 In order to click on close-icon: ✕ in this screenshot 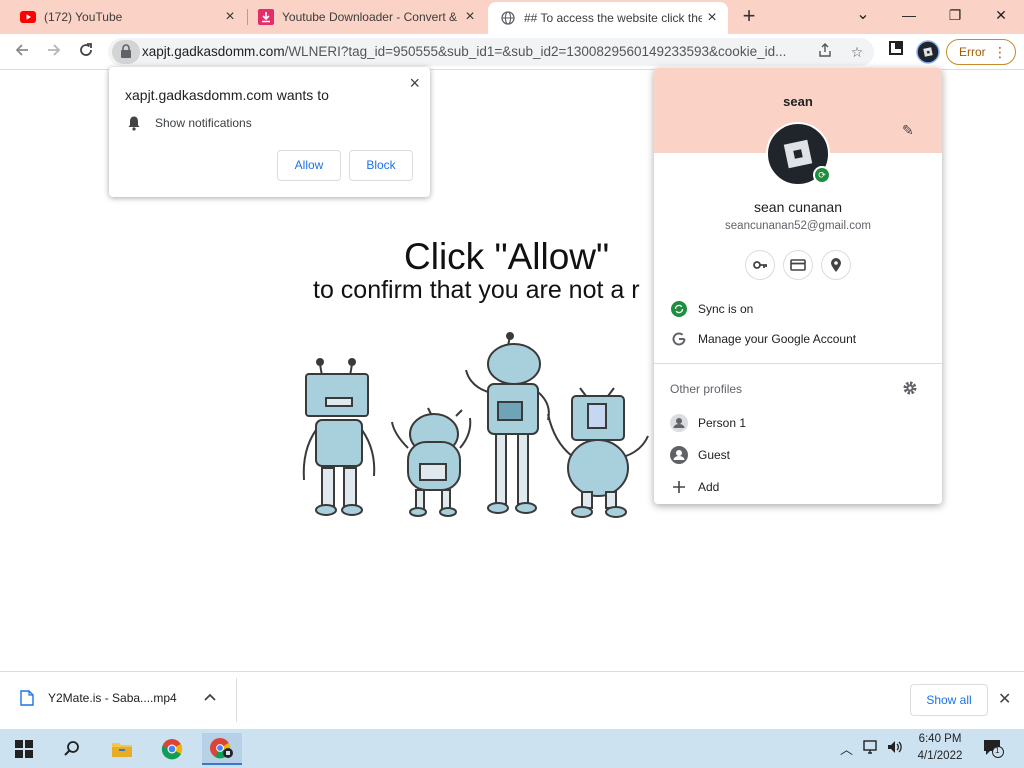, I will do `click(1004, 699)`.